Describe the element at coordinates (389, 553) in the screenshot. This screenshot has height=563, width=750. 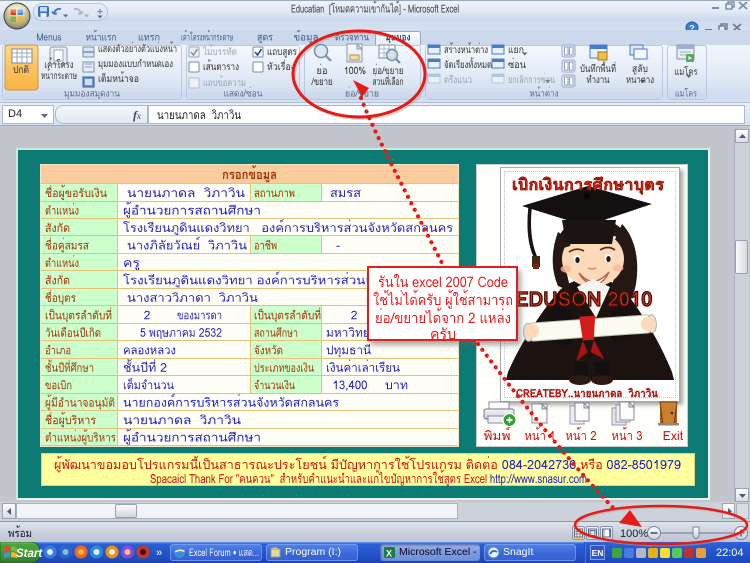
I see `svg-text: X` at that location.